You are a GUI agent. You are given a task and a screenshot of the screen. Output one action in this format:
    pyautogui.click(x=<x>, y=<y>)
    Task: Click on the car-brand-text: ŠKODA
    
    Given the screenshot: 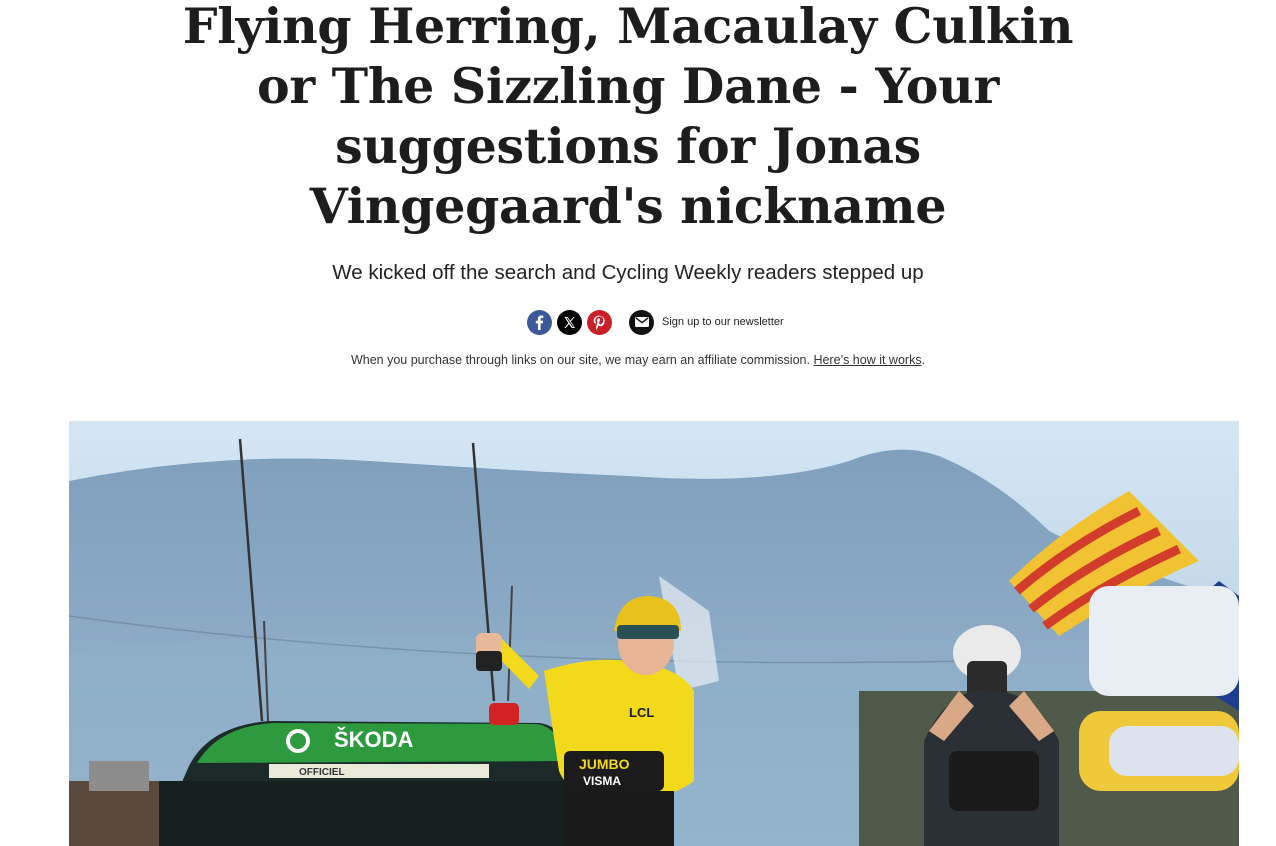 What is the action you would take?
    pyautogui.click(x=374, y=739)
    